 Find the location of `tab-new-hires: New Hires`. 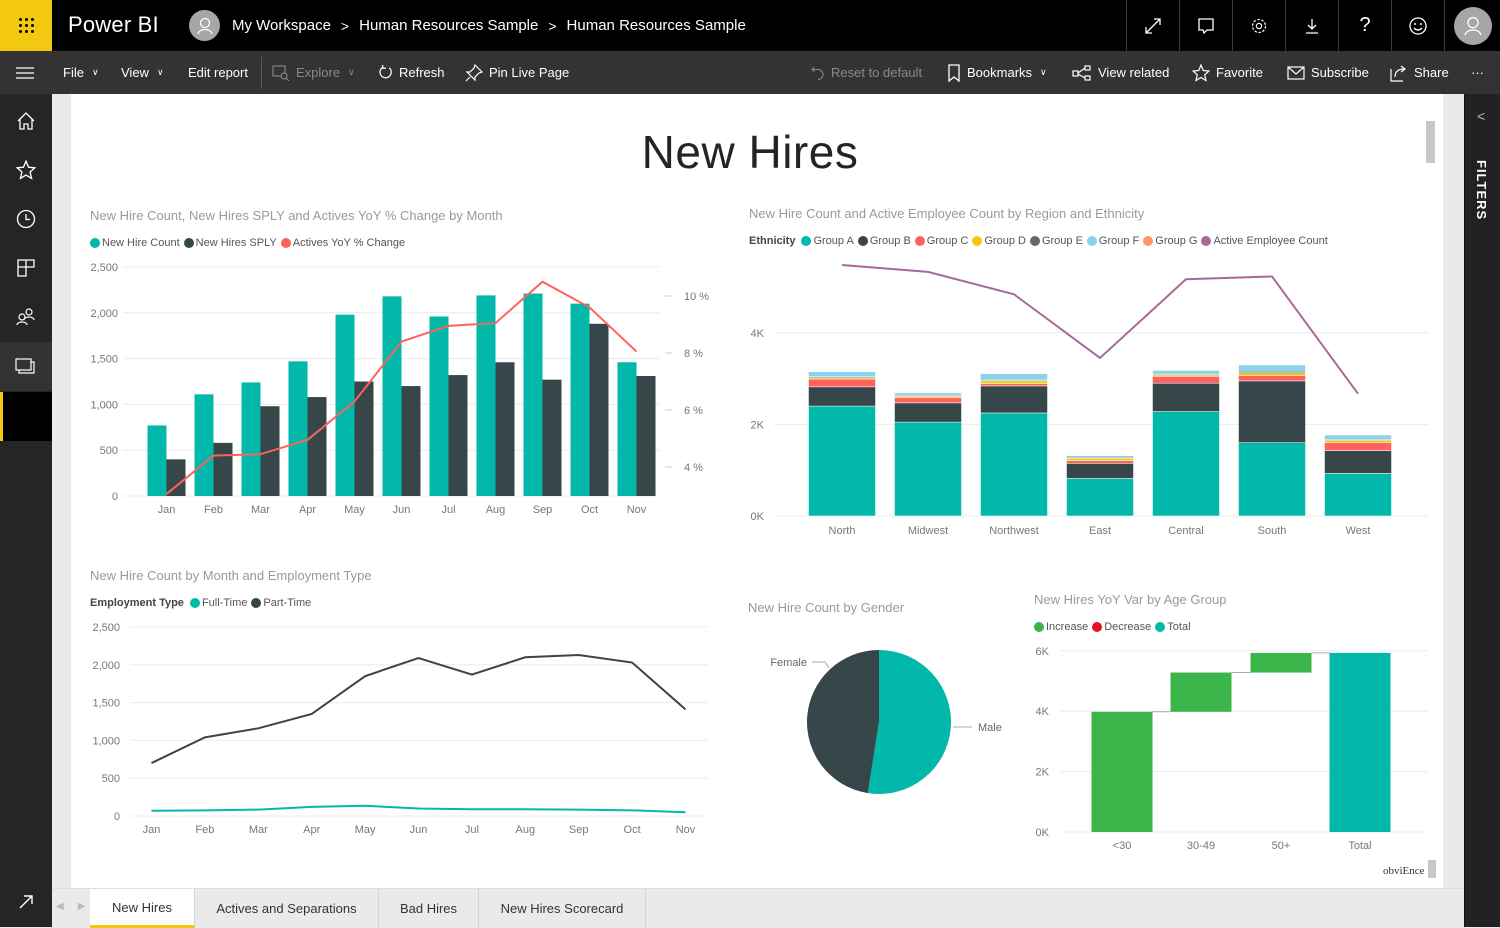

tab-new-hires: New Hires is located at coordinates (142, 908).